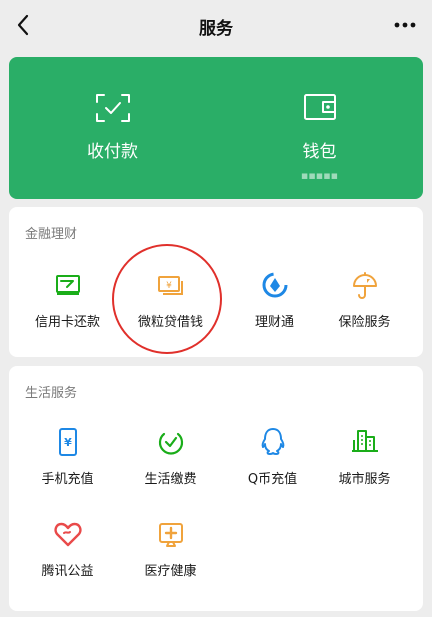 Image resolution: width=432 pixels, height=617 pixels. What do you see at coordinates (272, 441) in the screenshot?
I see `qq-coin-icon` at bounding box center [272, 441].